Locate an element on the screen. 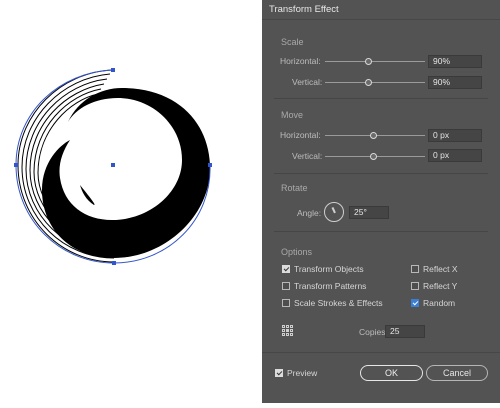 Image resolution: width=500 pixels, height=408 pixels. move-horizontal-label: Horizontal: is located at coordinates (300, 135).